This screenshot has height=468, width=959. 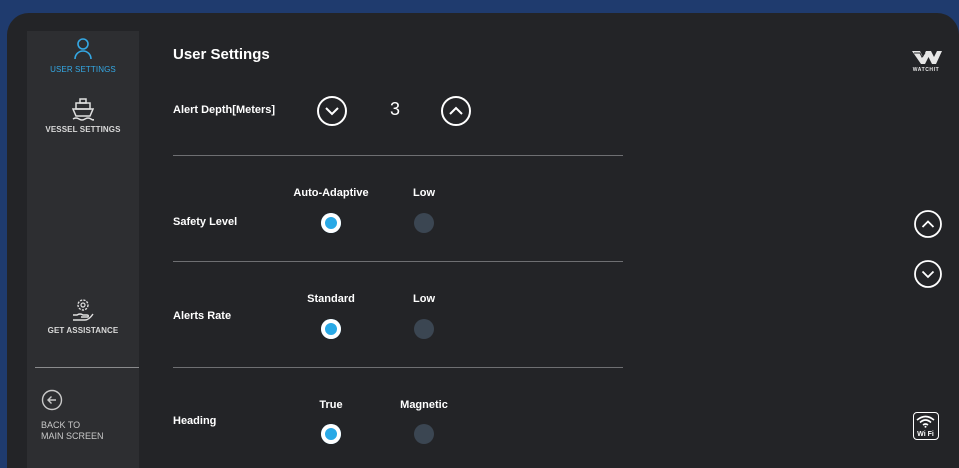 I want to click on wifi-status-icon: Wi Fi, so click(x=926, y=426).